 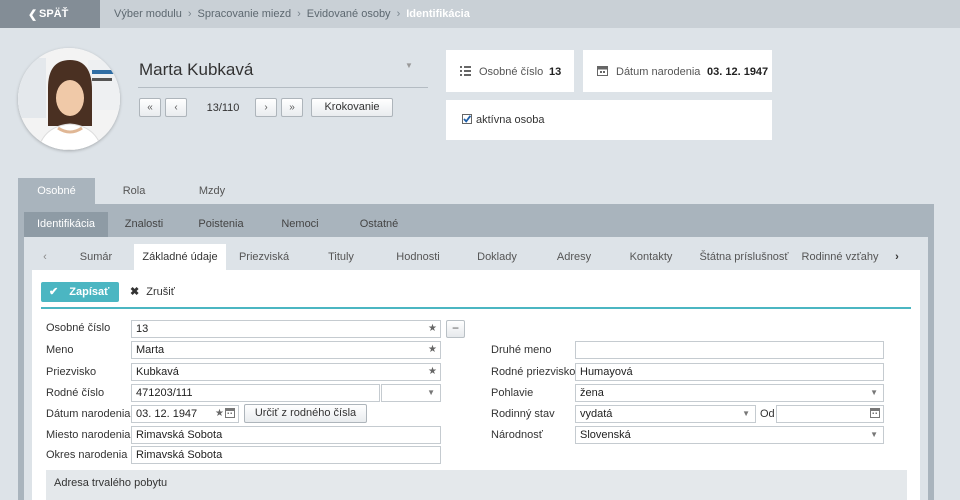 What do you see at coordinates (152, 292) in the screenshot?
I see `cancel-button: ✖ Zrušiť` at bounding box center [152, 292].